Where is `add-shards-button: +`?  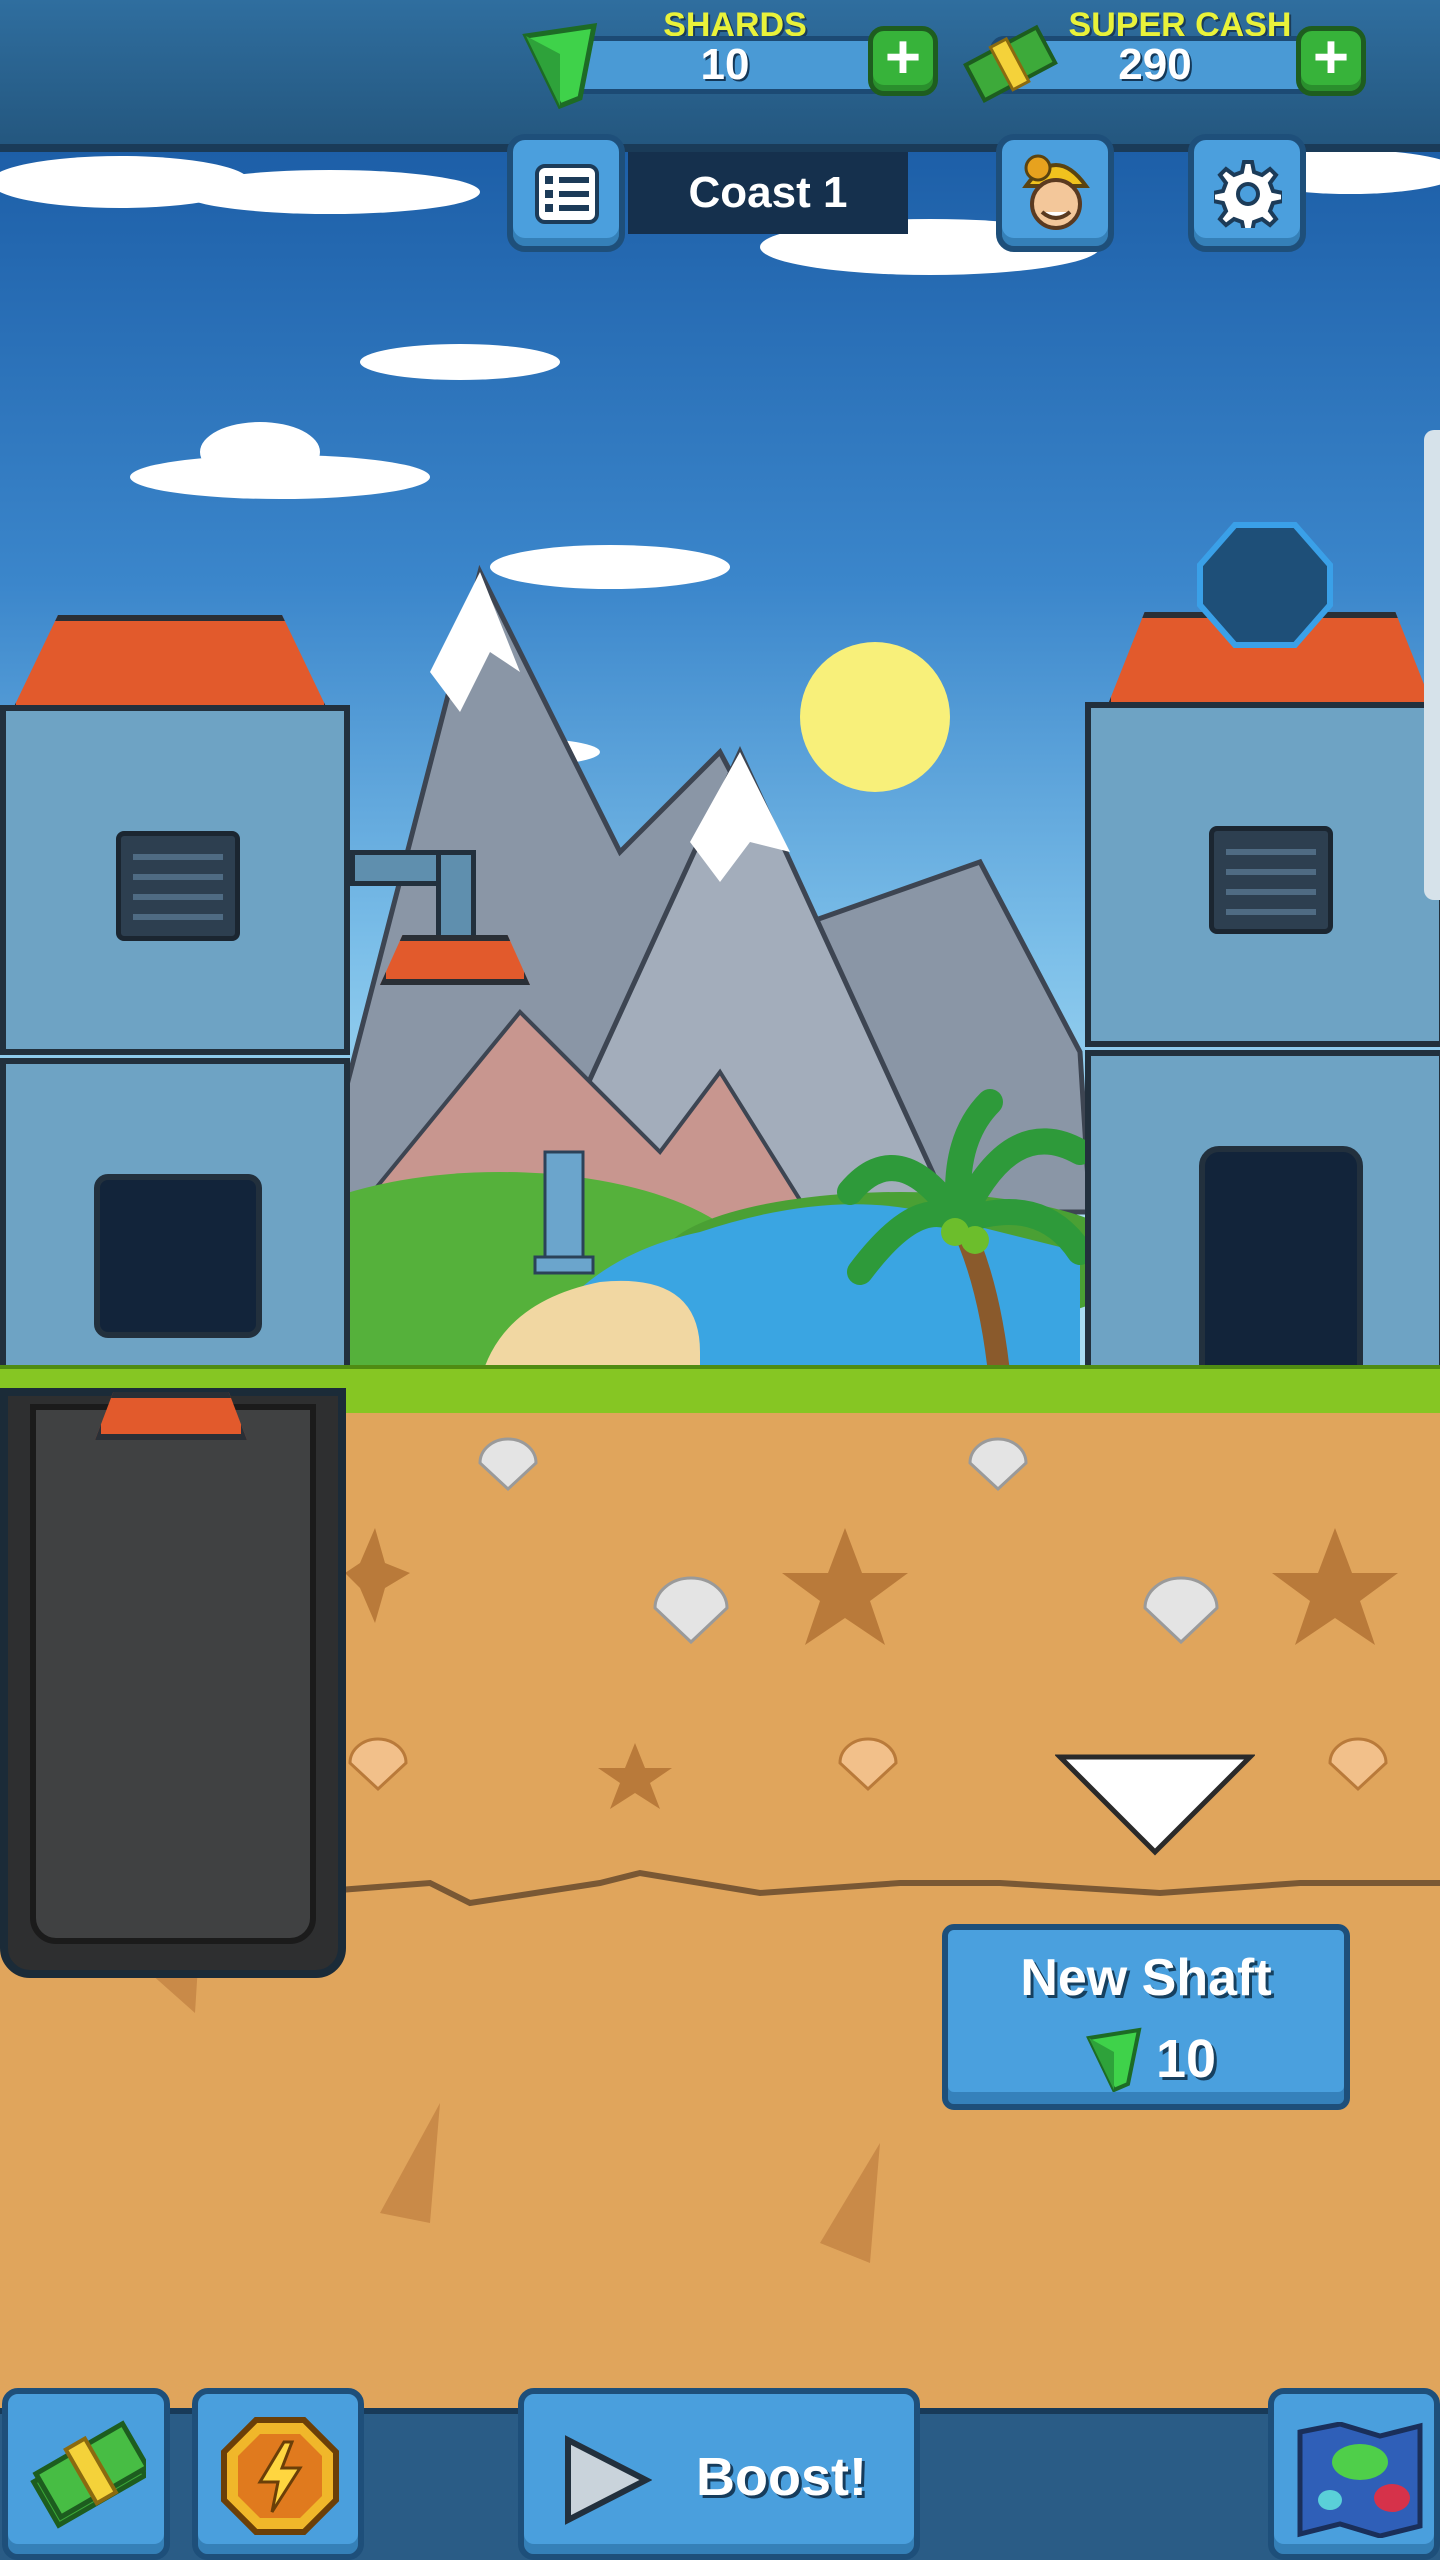
add-shards-button: + is located at coordinates (903, 61).